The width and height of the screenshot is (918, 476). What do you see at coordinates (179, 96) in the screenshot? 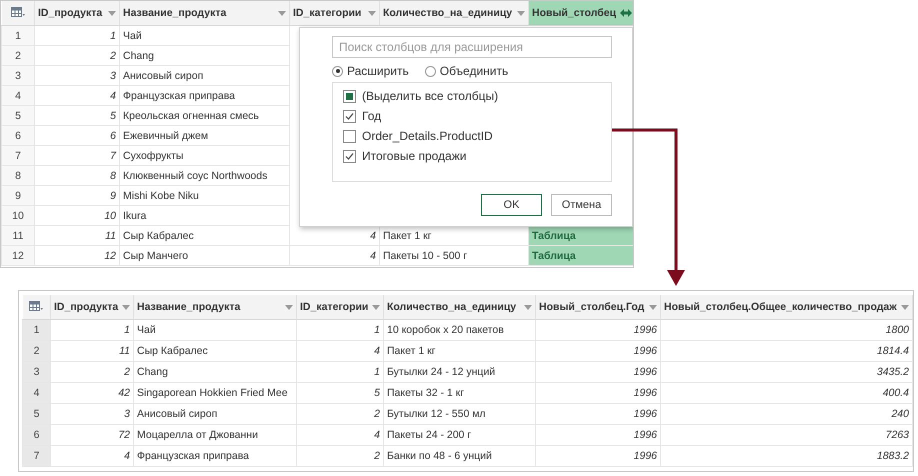
I see `table-cell: Французская приправа` at bounding box center [179, 96].